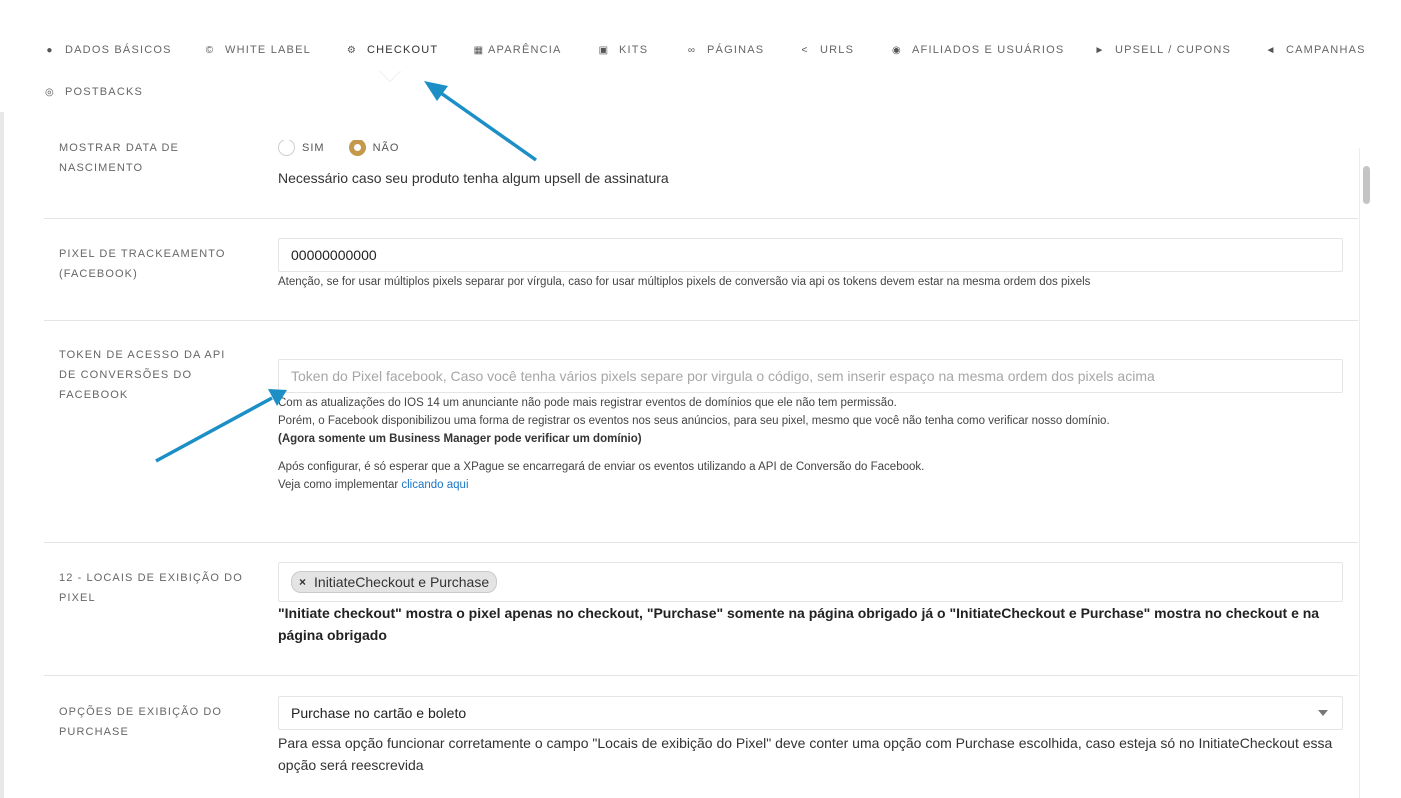  What do you see at coordinates (118, 50) in the screenshot?
I see `tab-label: DADOS BÁSICOS` at bounding box center [118, 50].